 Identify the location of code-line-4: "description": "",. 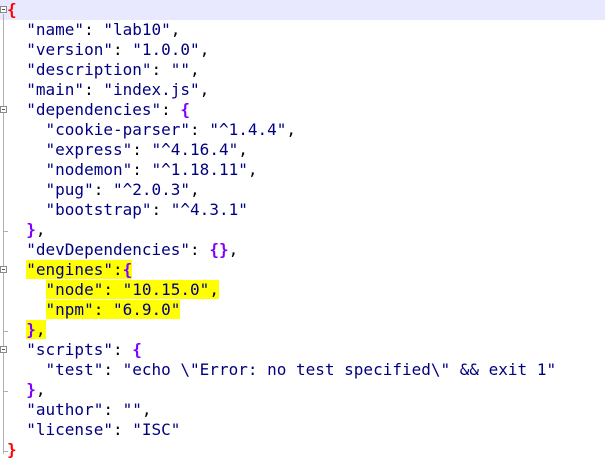
(113, 69).